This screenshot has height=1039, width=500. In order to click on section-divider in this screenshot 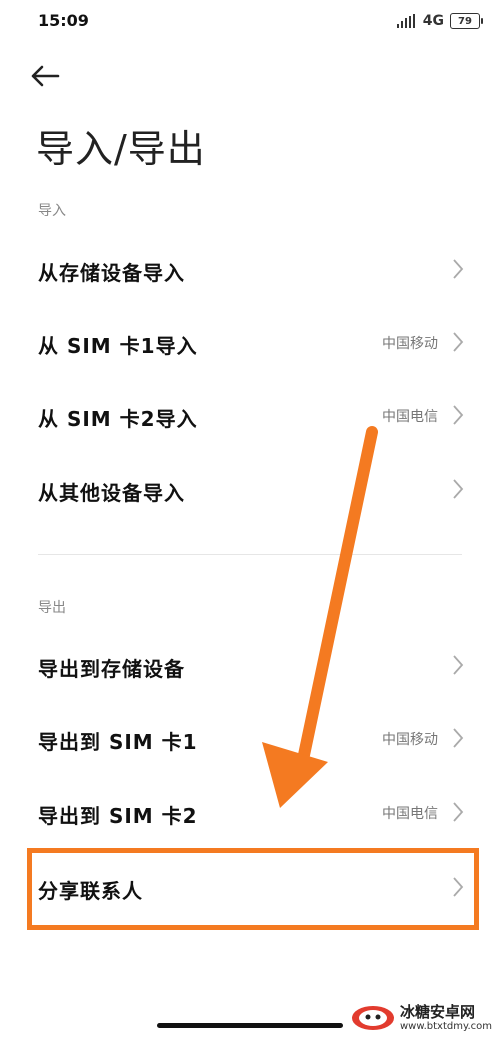, I will do `click(250, 554)`.